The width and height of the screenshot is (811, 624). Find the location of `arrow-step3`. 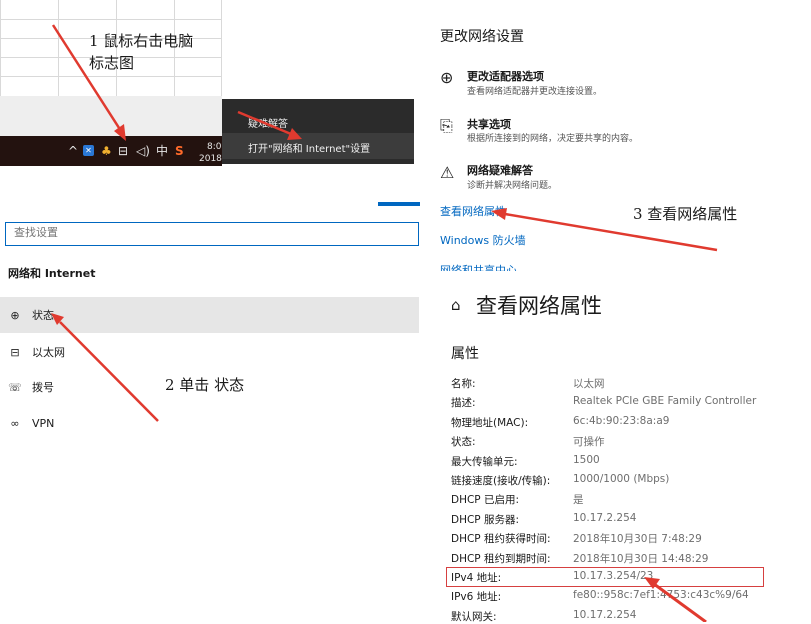

arrow-step3 is located at coordinates (611, 232).